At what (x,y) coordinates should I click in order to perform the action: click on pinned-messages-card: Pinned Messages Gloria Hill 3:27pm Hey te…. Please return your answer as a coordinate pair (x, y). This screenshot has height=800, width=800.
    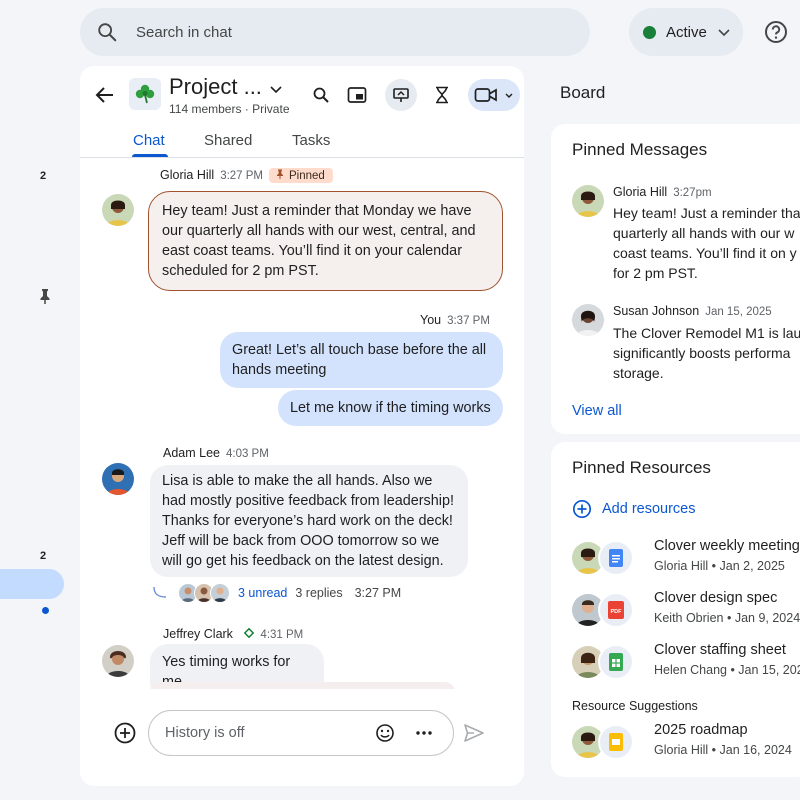
    Looking at the image, I should click on (675, 279).